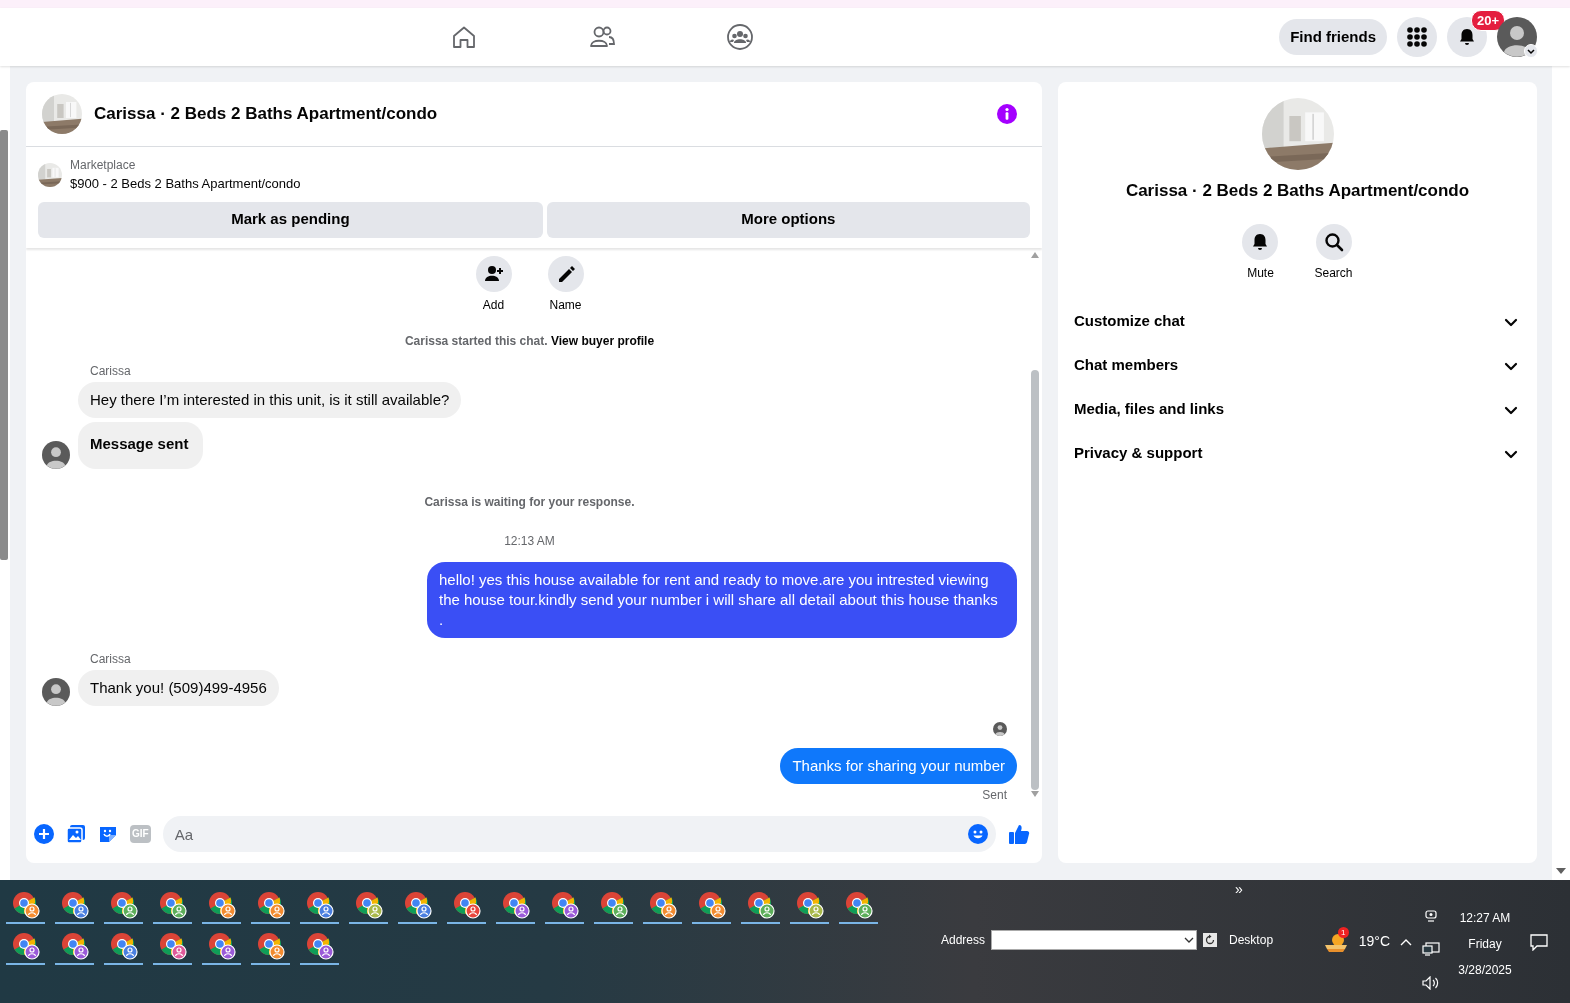 Image resolution: width=1570 pixels, height=1003 pixels. What do you see at coordinates (995, 795) in the screenshot?
I see `message-status: Sent` at bounding box center [995, 795].